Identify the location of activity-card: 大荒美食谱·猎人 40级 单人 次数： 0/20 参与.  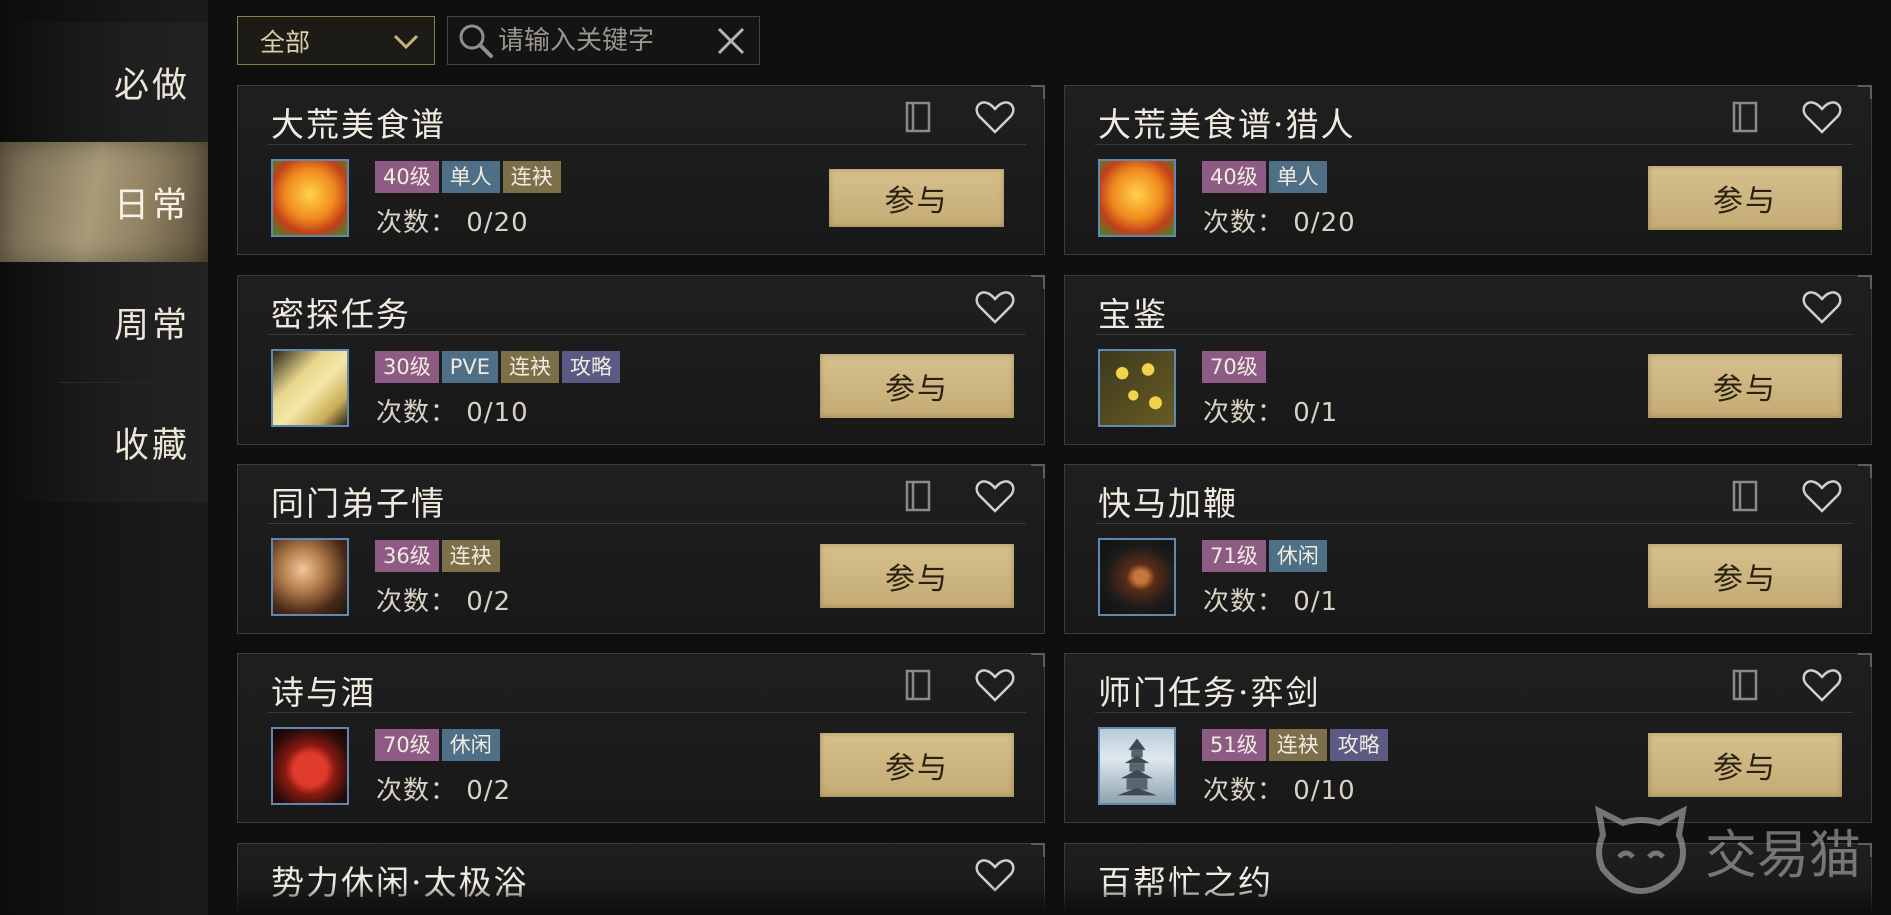
(1468, 170).